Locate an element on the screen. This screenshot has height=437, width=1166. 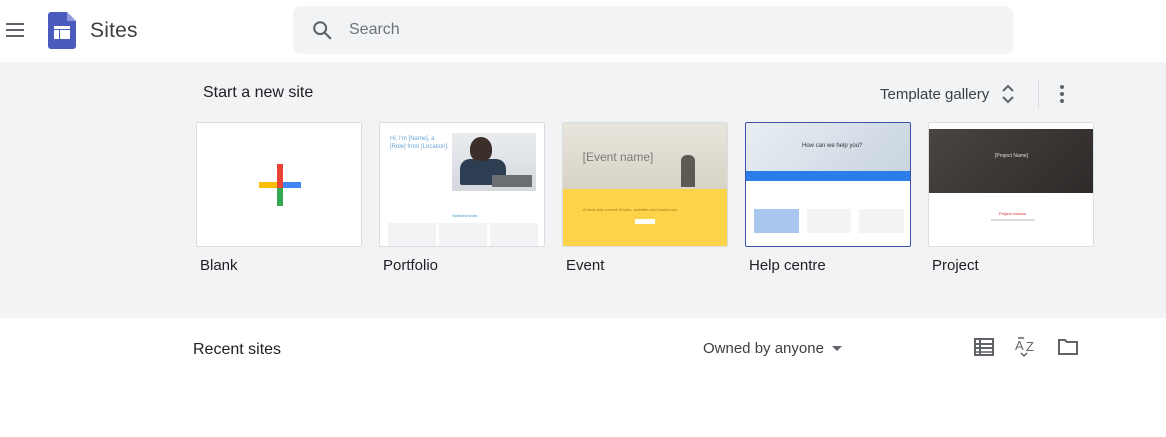
template-blank: Blank is located at coordinates (279, 198).